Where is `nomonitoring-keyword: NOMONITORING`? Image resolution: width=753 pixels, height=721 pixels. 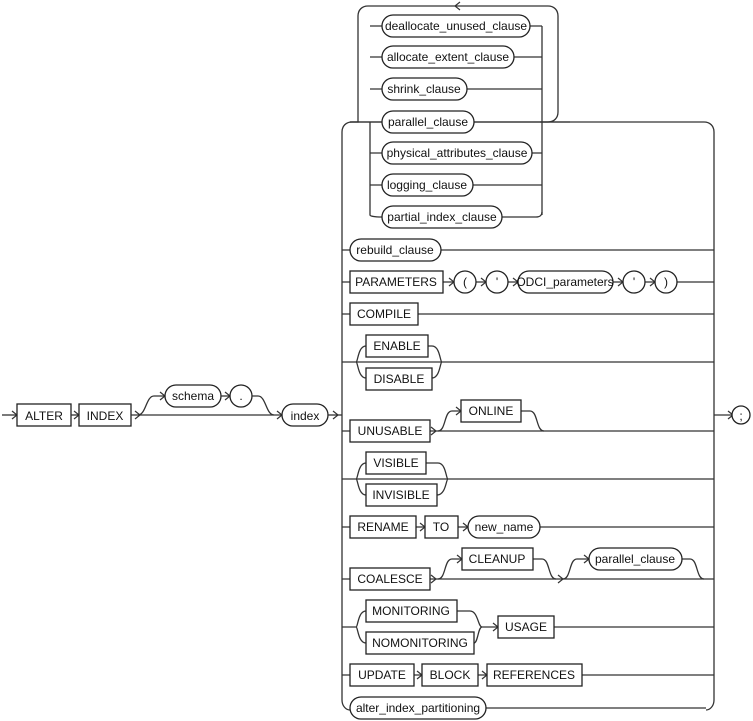 nomonitoring-keyword: NOMONITORING is located at coordinates (420, 643).